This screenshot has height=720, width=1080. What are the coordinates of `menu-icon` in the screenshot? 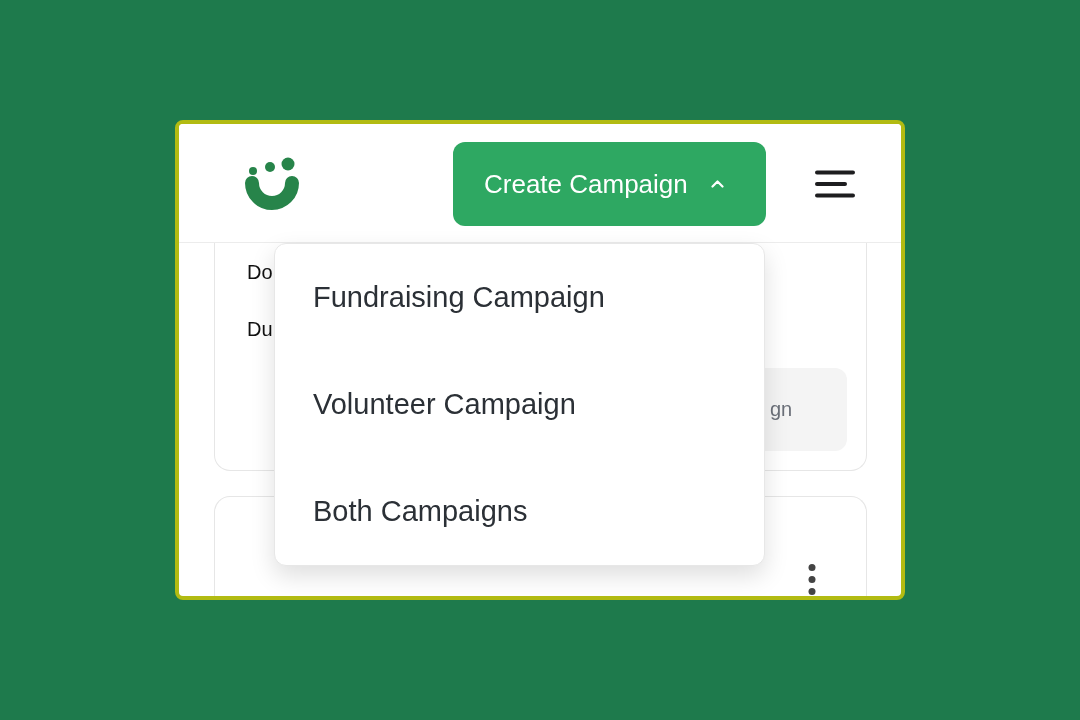 It's located at (835, 184).